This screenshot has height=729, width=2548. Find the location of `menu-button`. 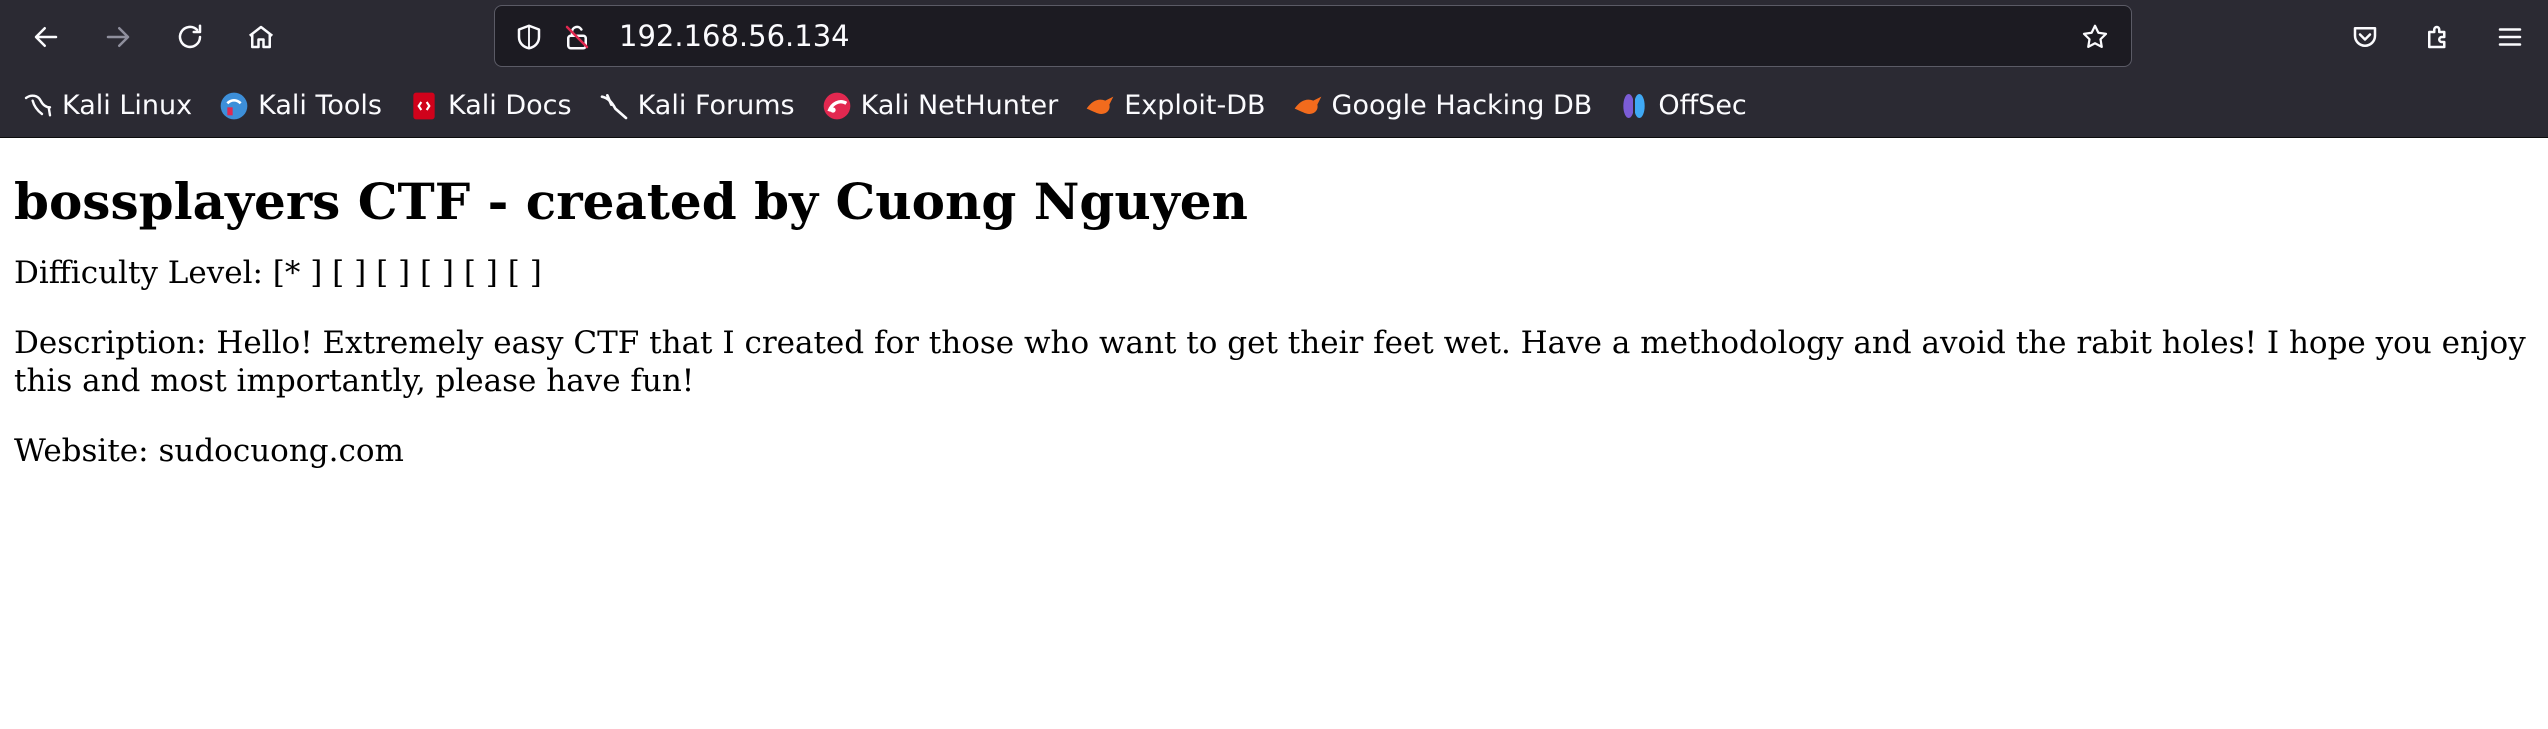

menu-button is located at coordinates (2510, 37).